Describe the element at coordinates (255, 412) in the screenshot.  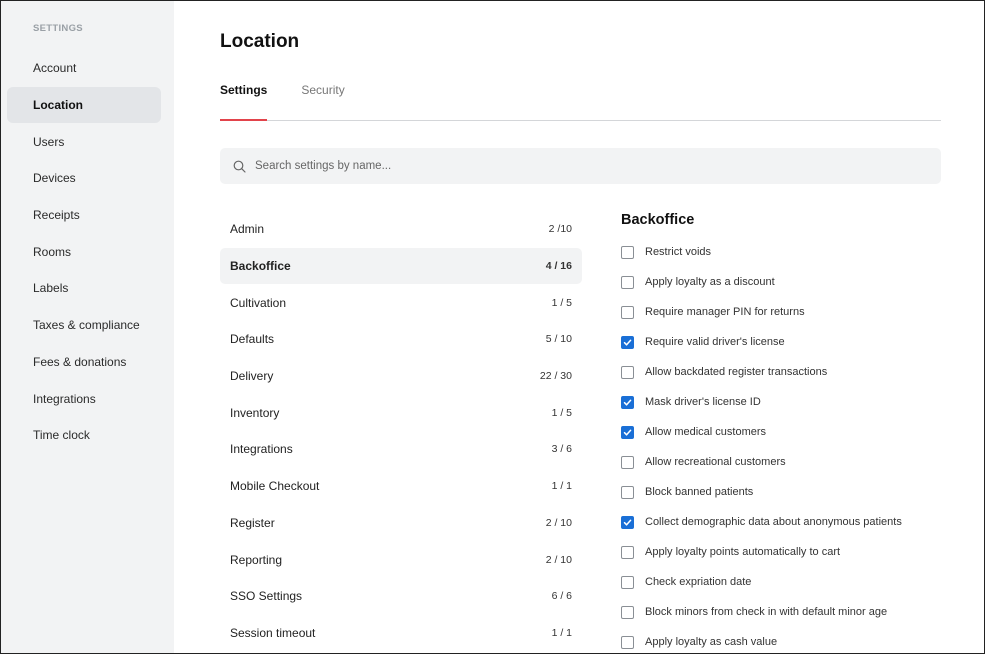
I see `category-label: Inventory` at that location.